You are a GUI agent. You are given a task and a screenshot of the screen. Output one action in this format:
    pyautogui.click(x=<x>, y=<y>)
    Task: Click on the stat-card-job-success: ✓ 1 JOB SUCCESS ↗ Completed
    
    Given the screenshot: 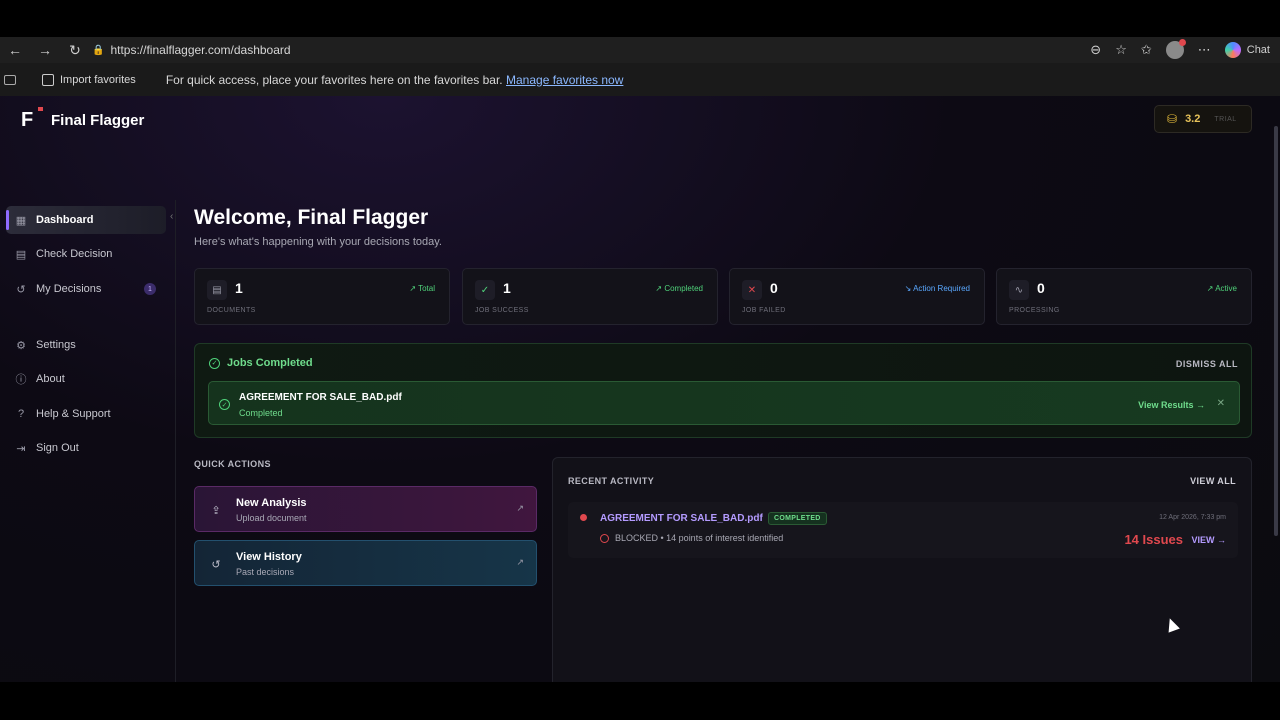 What is the action you would take?
    pyautogui.click(x=590, y=296)
    